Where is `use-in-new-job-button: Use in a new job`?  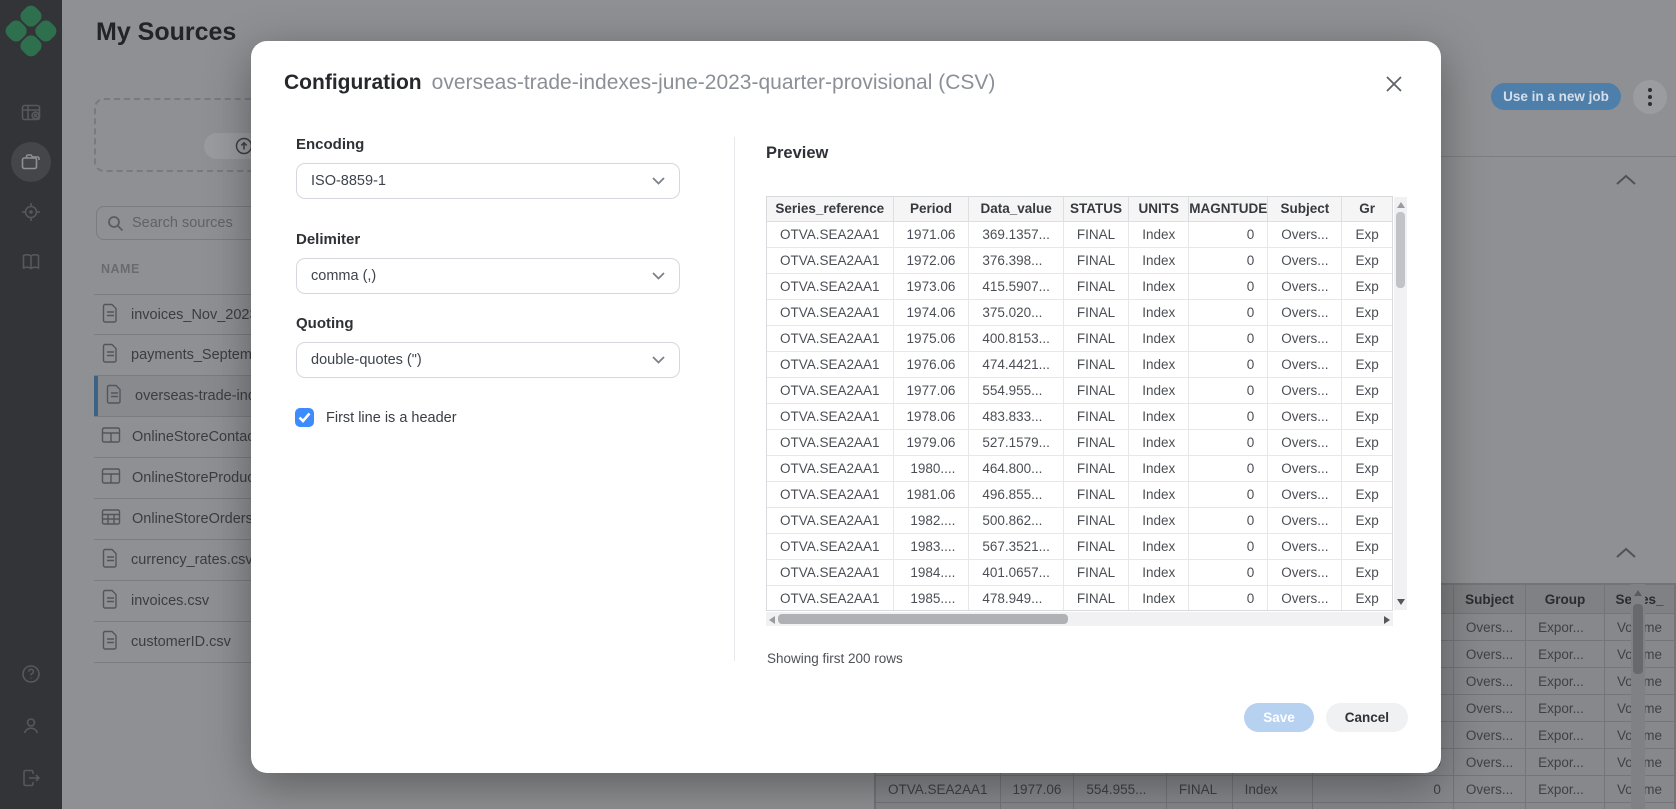 use-in-new-job-button: Use in a new job is located at coordinates (1556, 96).